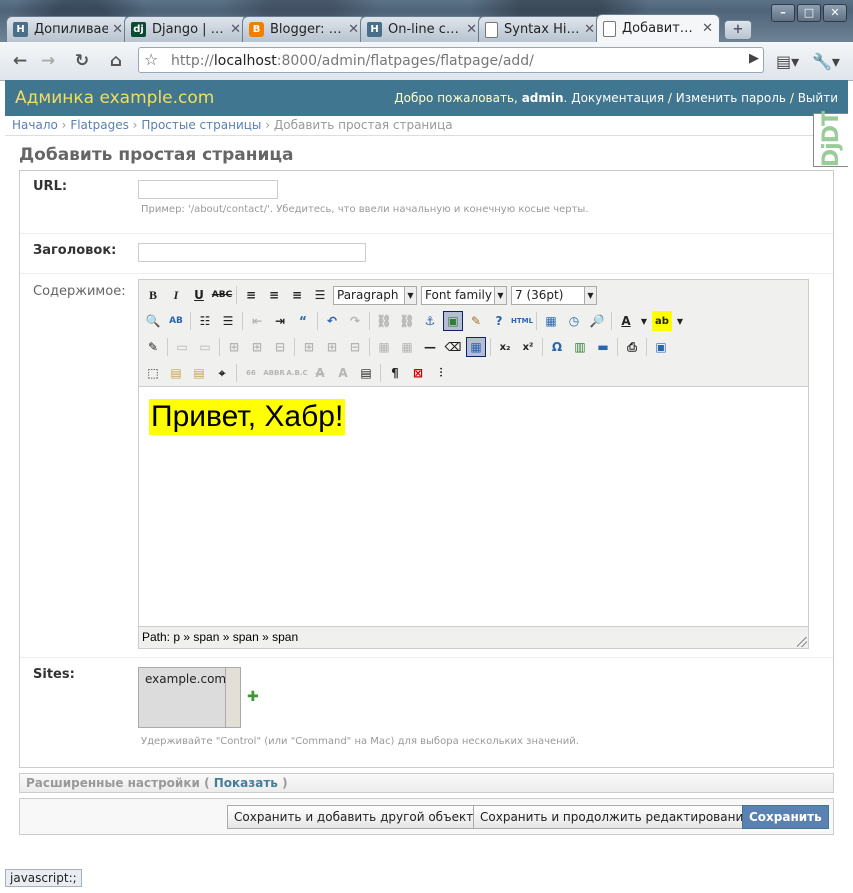  Describe the element at coordinates (818, 98) in the screenshot. I see `logout-link: Выйти` at that location.